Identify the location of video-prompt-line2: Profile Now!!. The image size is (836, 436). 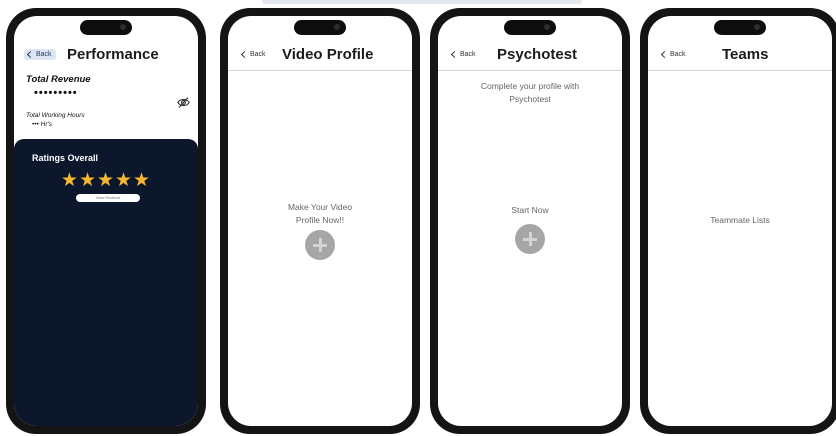
(320, 220).